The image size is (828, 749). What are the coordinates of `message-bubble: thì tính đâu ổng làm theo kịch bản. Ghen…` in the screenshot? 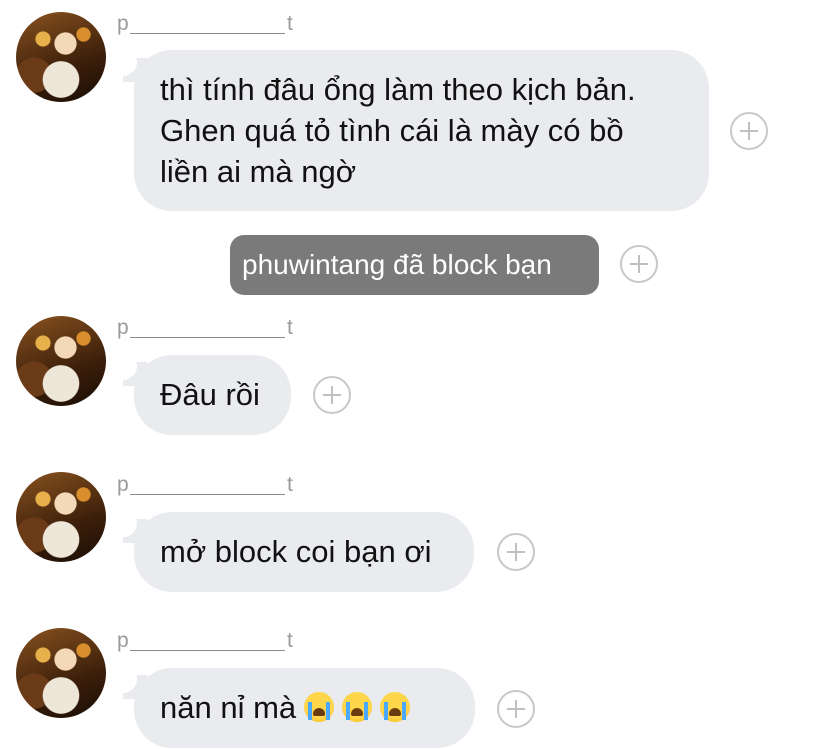 It's located at (421, 130).